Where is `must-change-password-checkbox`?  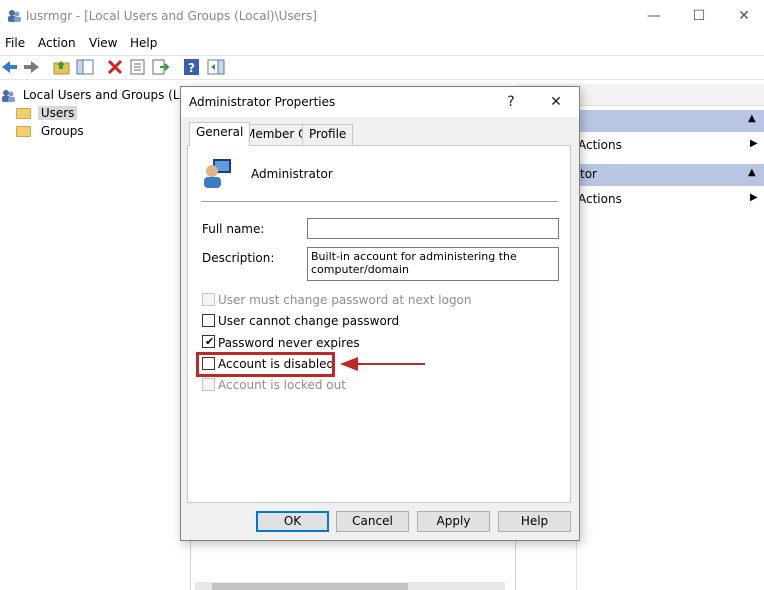 must-change-password-checkbox is located at coordinates (208, 299).